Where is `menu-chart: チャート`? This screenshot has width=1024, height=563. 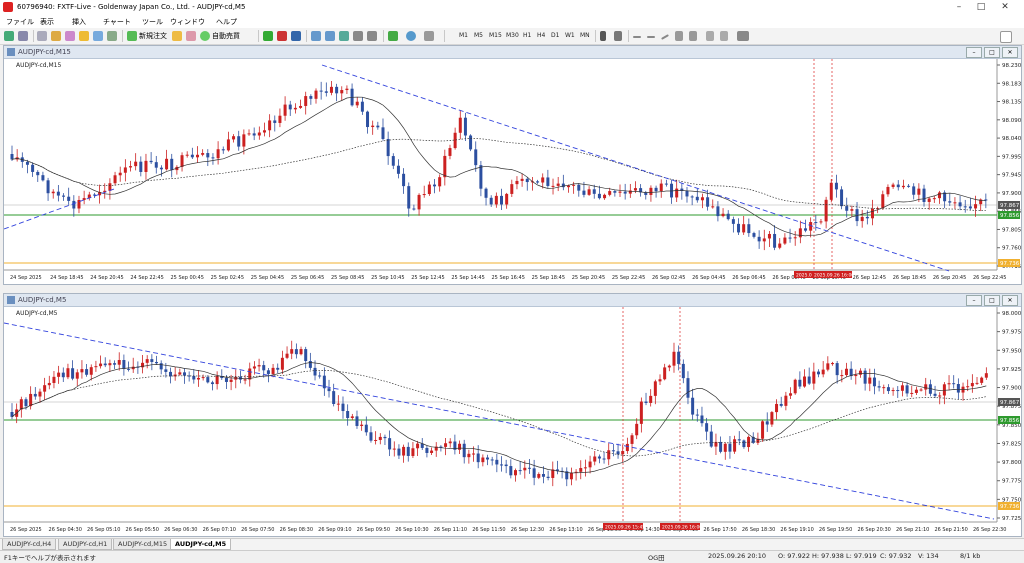 menu-chart: チャート is located at coordinates (117, 22).